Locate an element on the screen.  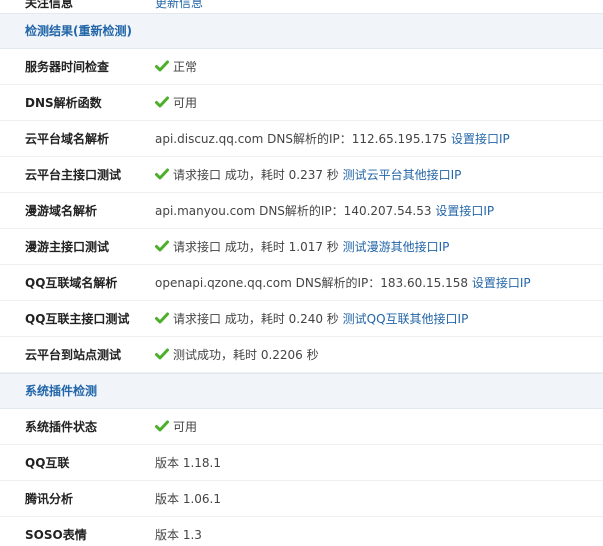
status-row: SOSO表情 版本 1.3 is located at coordinates (301, 531).